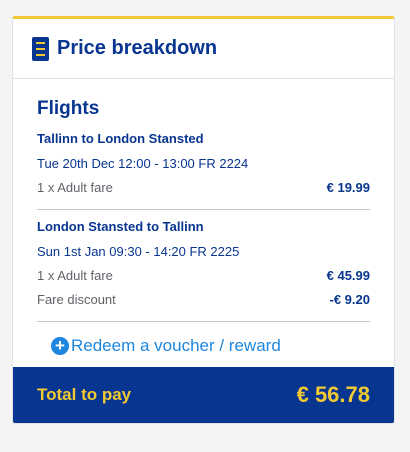 The image size is (410, 452). Describe the element at coordinates (40, 48) in the screenshot. I see `receipt-icon` at that location.